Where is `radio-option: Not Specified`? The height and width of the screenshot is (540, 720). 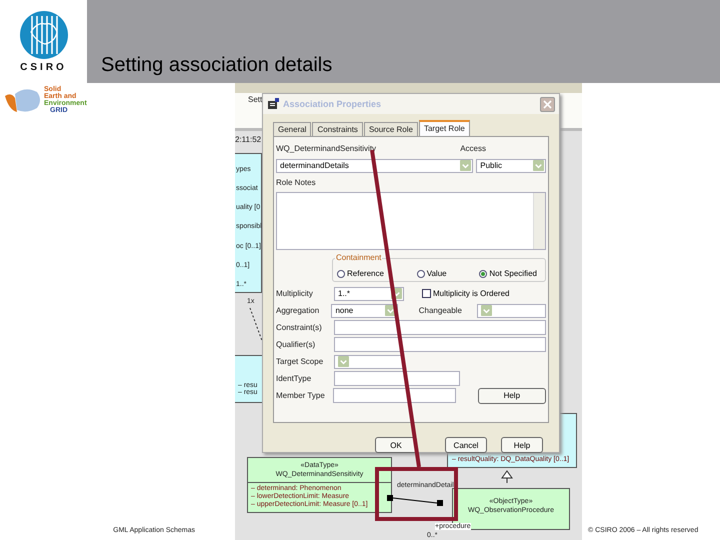 radio-option: Not Specified is located at coordinates (508, 273).